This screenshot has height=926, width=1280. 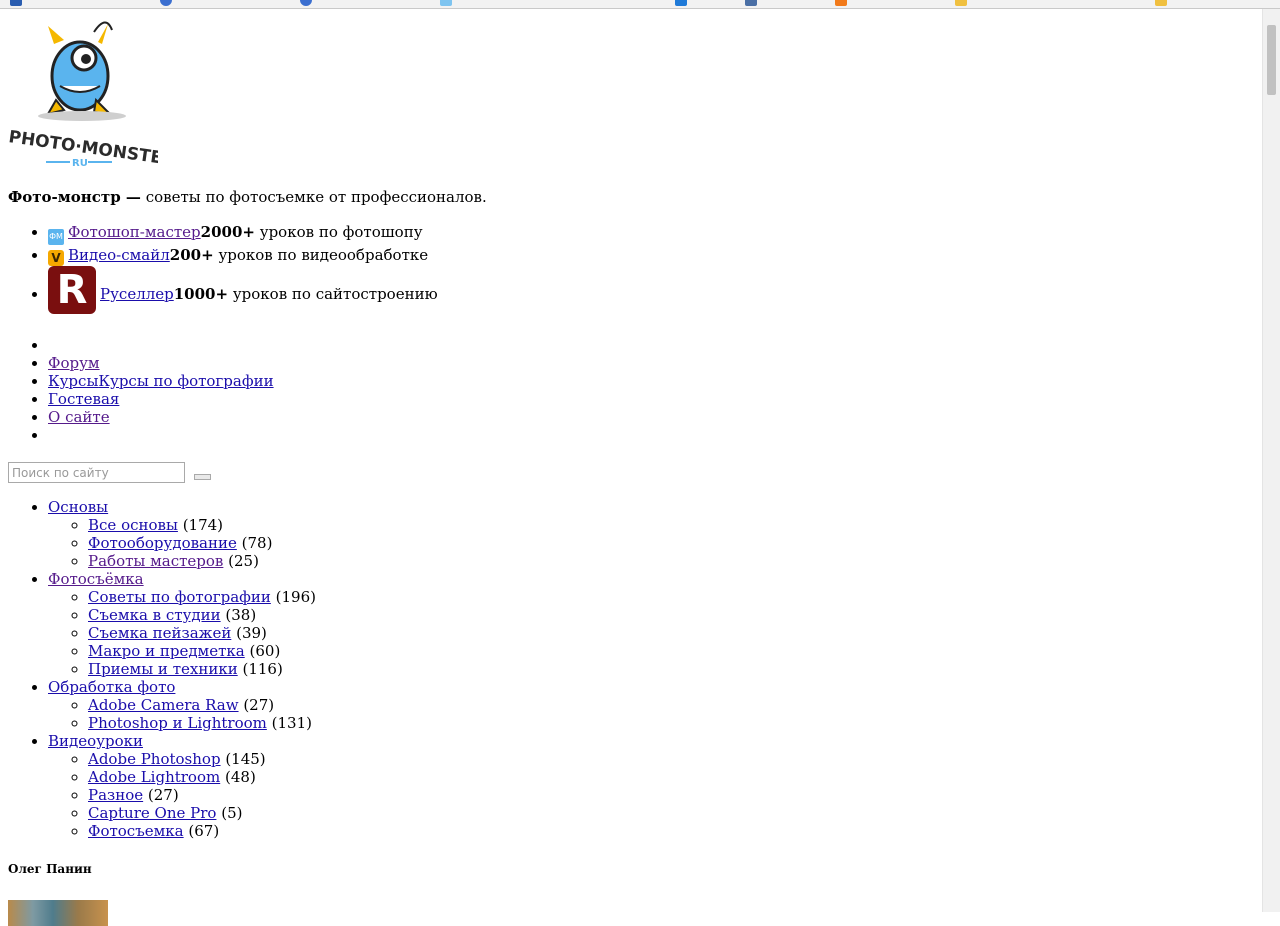 I want to click on courses-short-label: Курсы, so click(x=73, y=381).